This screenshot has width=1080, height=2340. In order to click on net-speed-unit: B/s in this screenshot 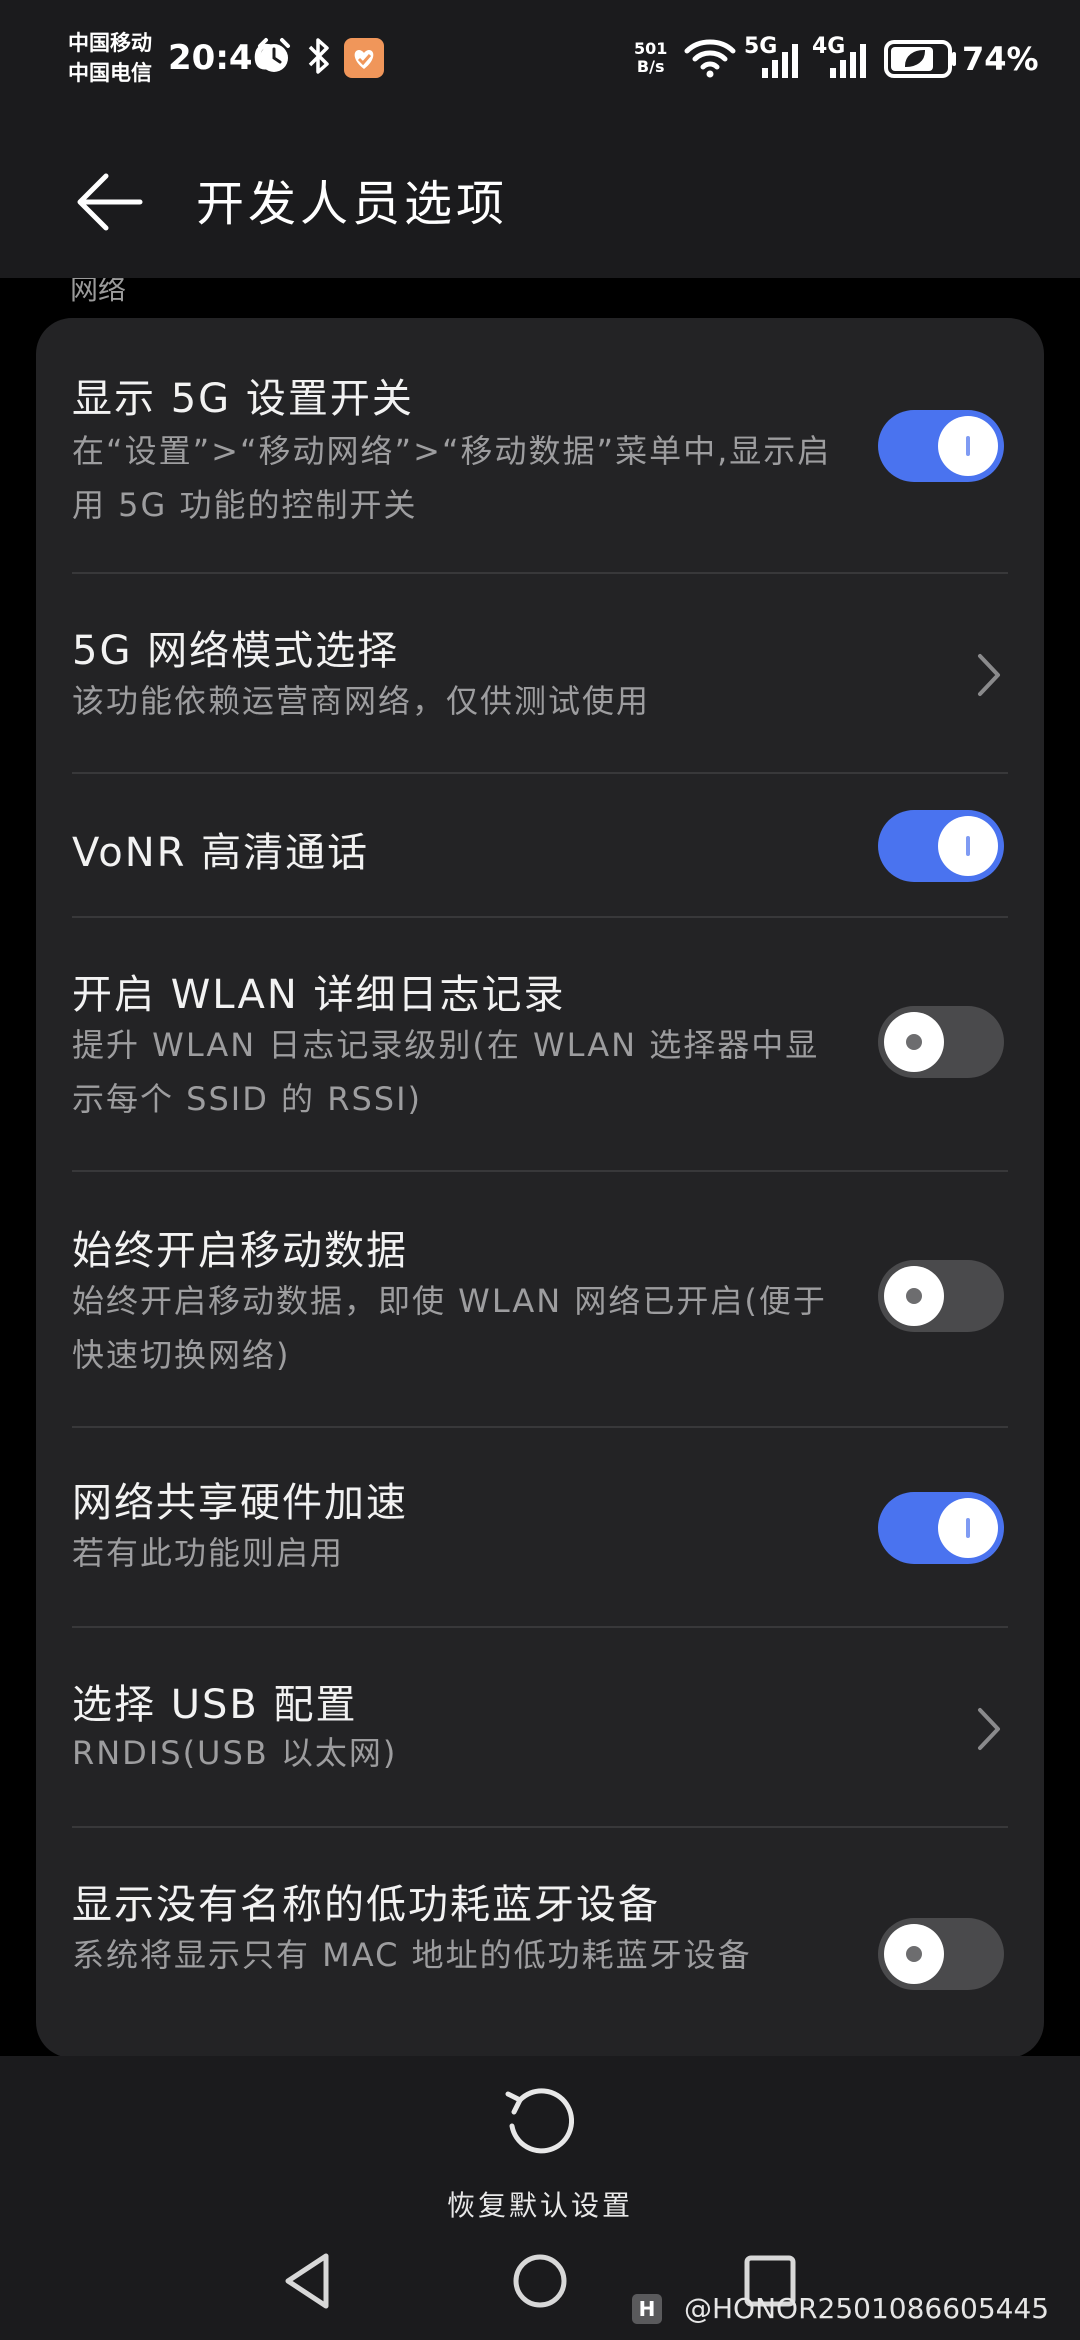, I will do `click(650, 66)`.